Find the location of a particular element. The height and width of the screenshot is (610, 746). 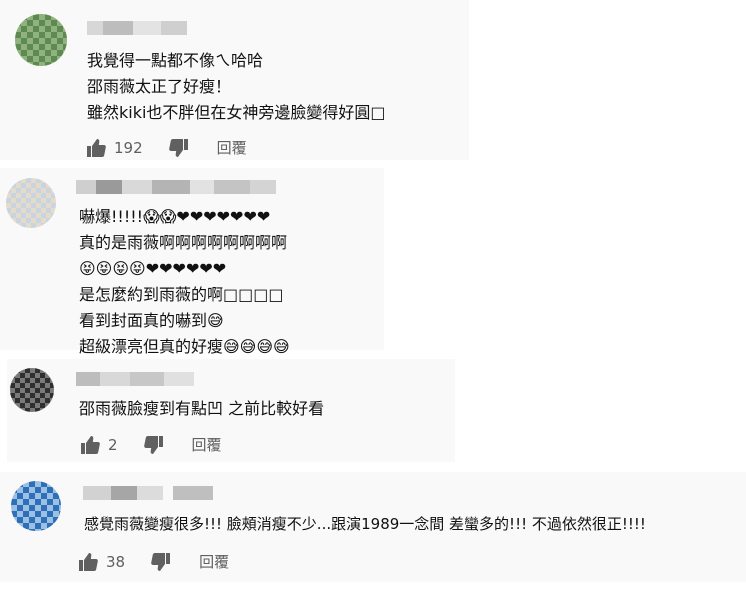

comment-line: 超級漂亮但真的好瘦😅😅😅😅 is located at coordinates (184, 346).